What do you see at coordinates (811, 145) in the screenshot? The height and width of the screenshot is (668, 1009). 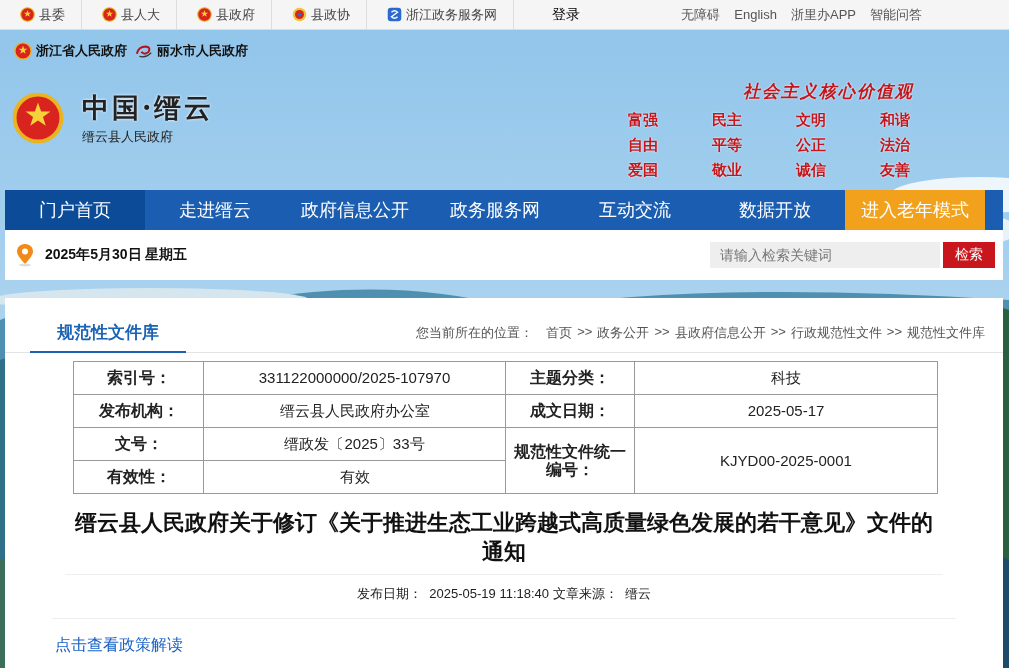 I see `core-value: 公正` at bounding box center [811, 145].